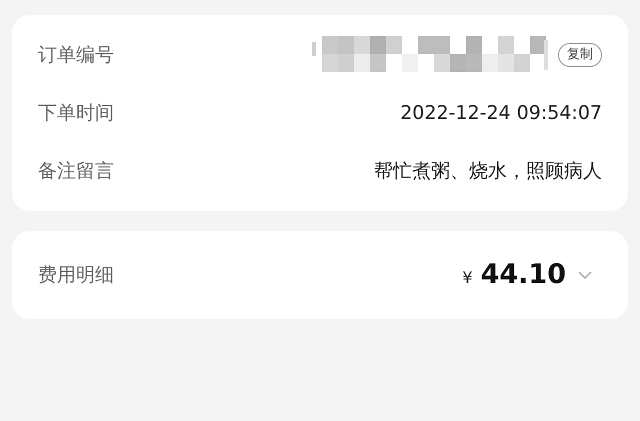 The image size is (640, 421). Describe the element at coordinates (488, 171) in the screenshot. I see `field-value: 帮忙煮粥、烧水，照顾病人` at that location.